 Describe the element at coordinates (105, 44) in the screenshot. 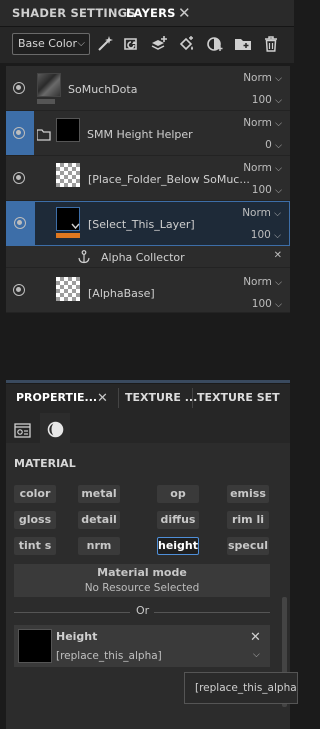

I see `magic-wand-icon` at that location.